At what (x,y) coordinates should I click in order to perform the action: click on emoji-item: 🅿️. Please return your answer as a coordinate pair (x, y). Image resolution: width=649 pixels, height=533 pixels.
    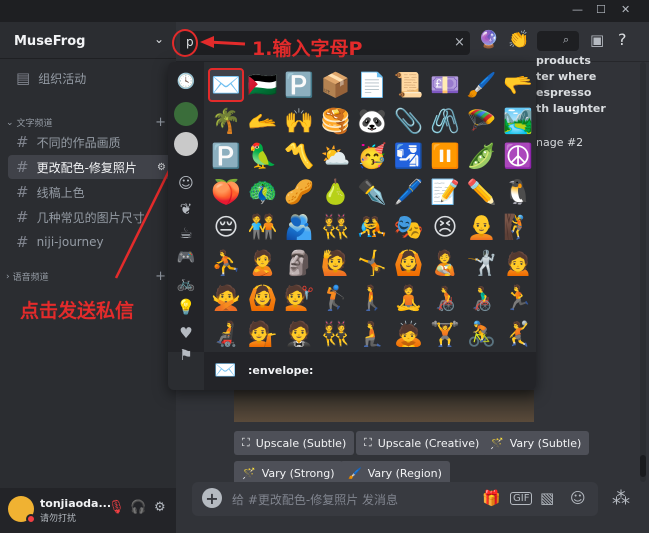
    Looking at the image, I should click on (226, 156).